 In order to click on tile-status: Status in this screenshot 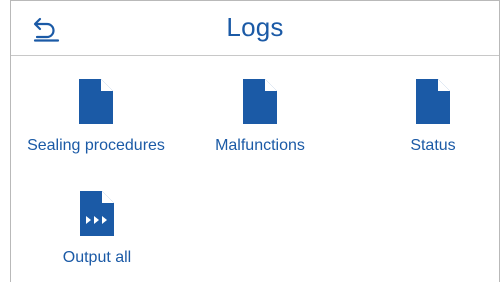, I will do `click(427, 117)`.